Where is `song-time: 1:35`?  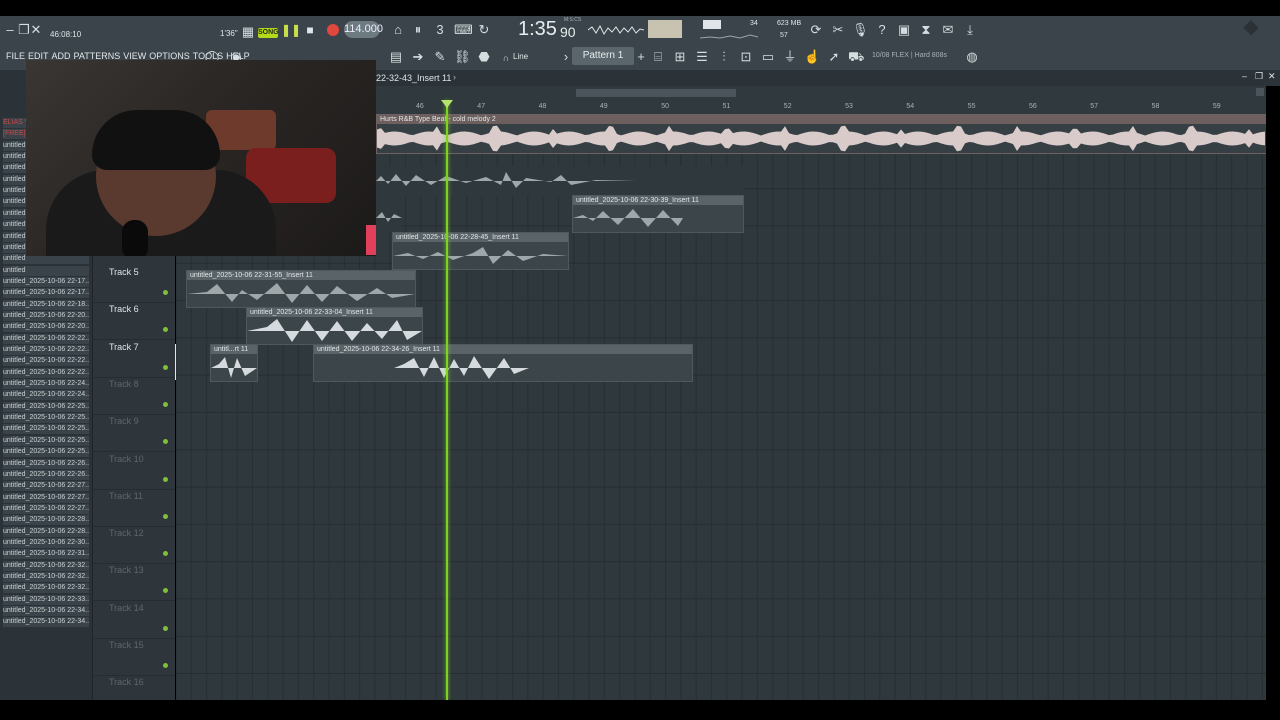 song-time: 1:35 is located at coordinates (537, 29).